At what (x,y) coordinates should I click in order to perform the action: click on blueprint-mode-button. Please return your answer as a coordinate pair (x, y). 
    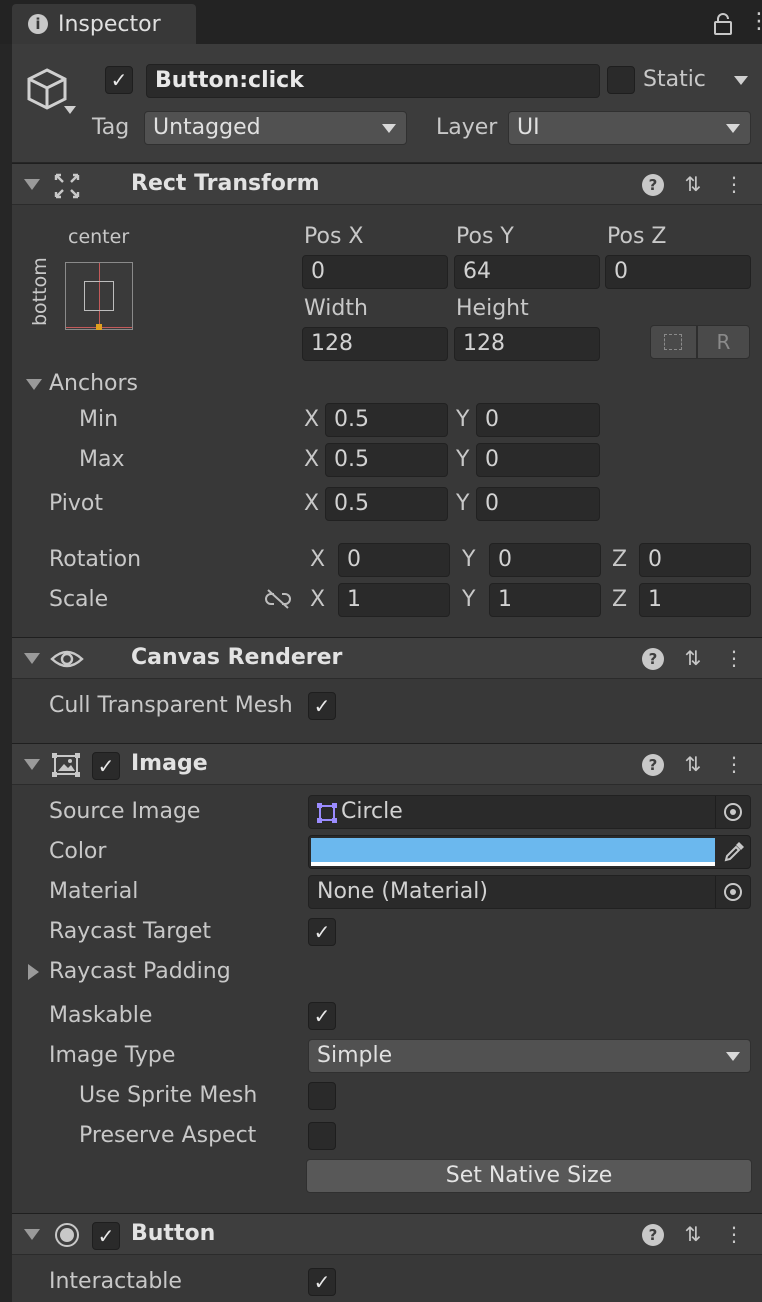
    Looking at the image, I should click on (673, 342).